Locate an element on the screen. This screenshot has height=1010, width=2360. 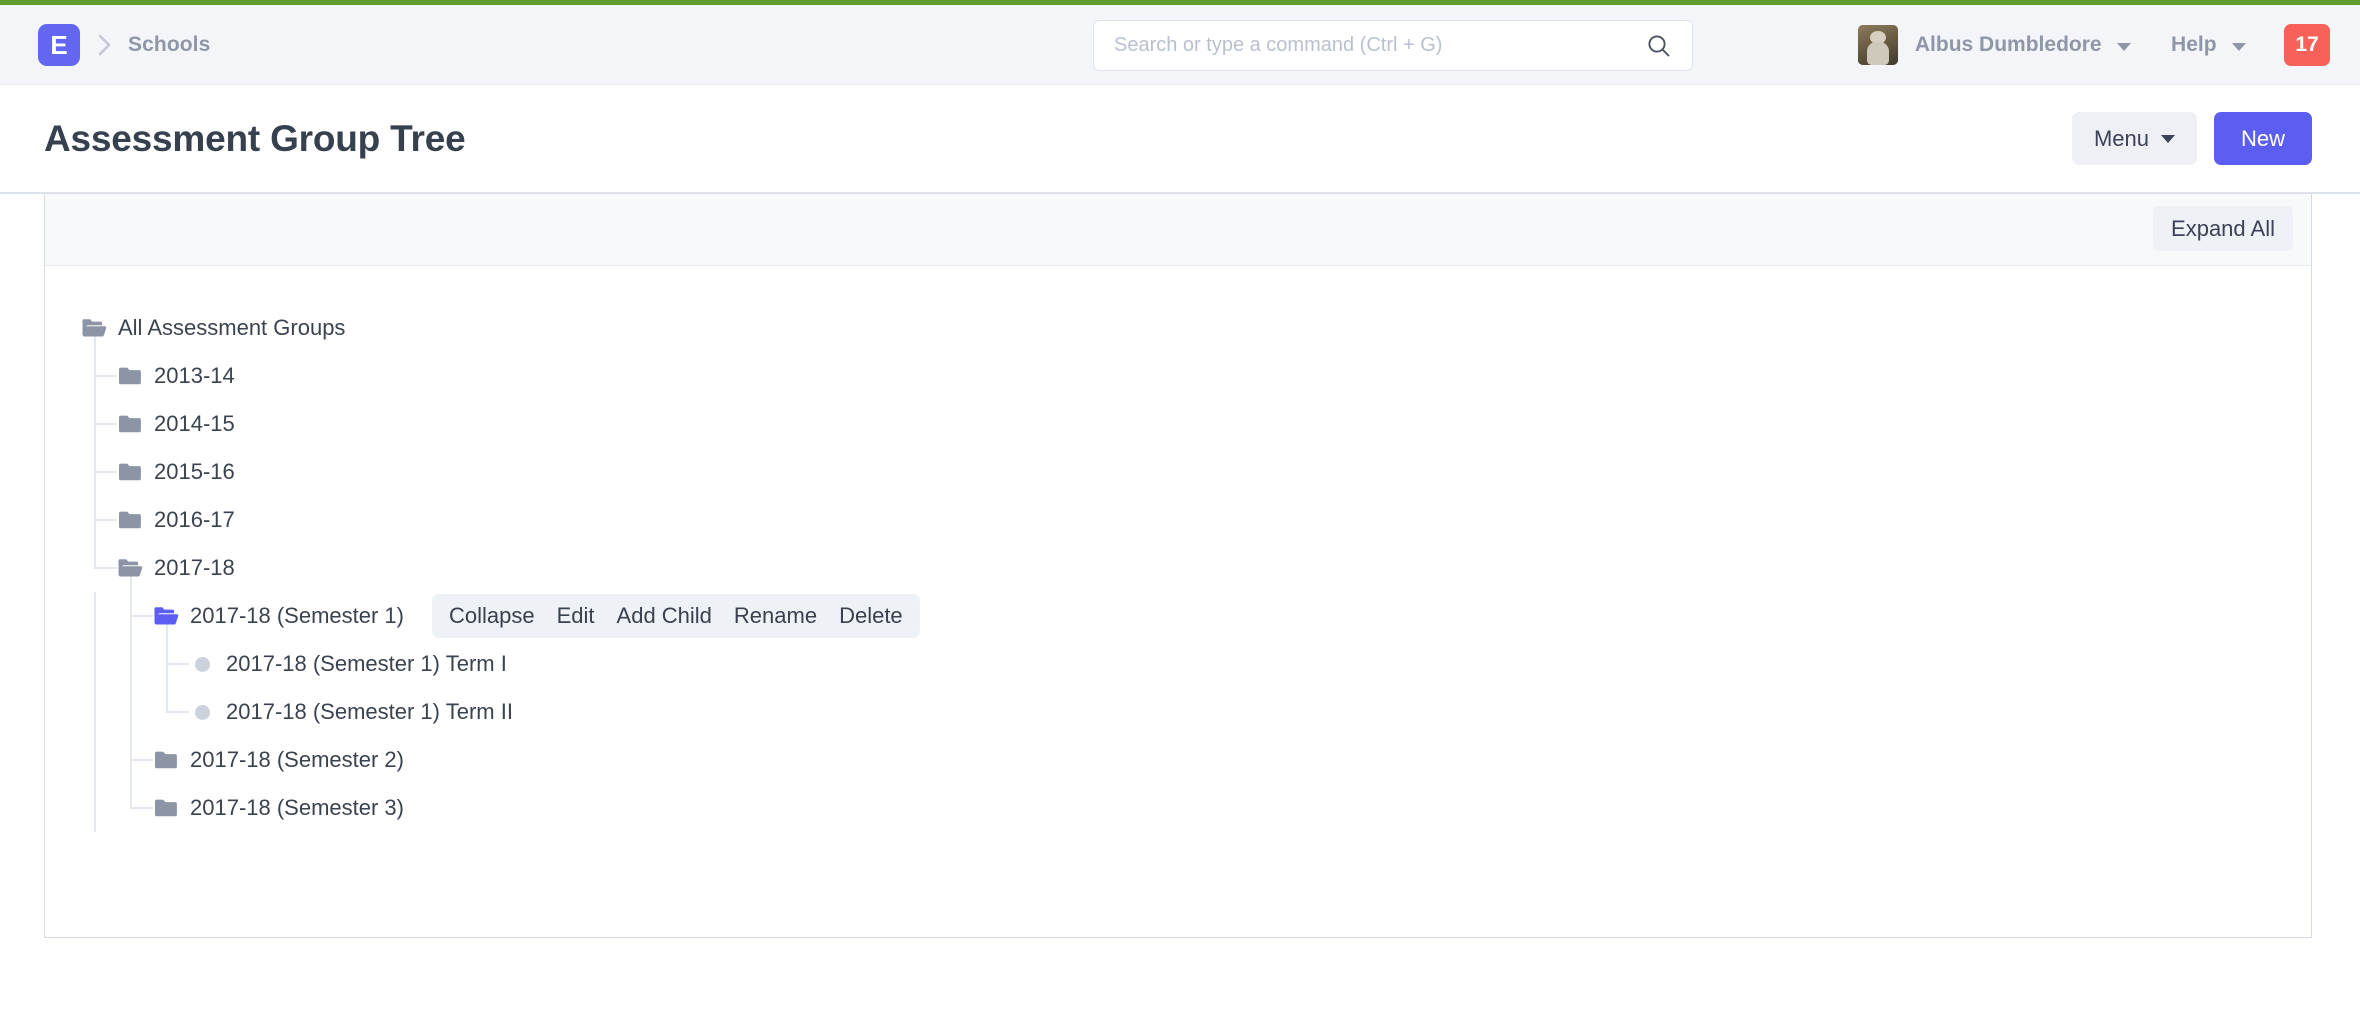
page-header-actions: Menu New is located at coordinates (2191, 138).